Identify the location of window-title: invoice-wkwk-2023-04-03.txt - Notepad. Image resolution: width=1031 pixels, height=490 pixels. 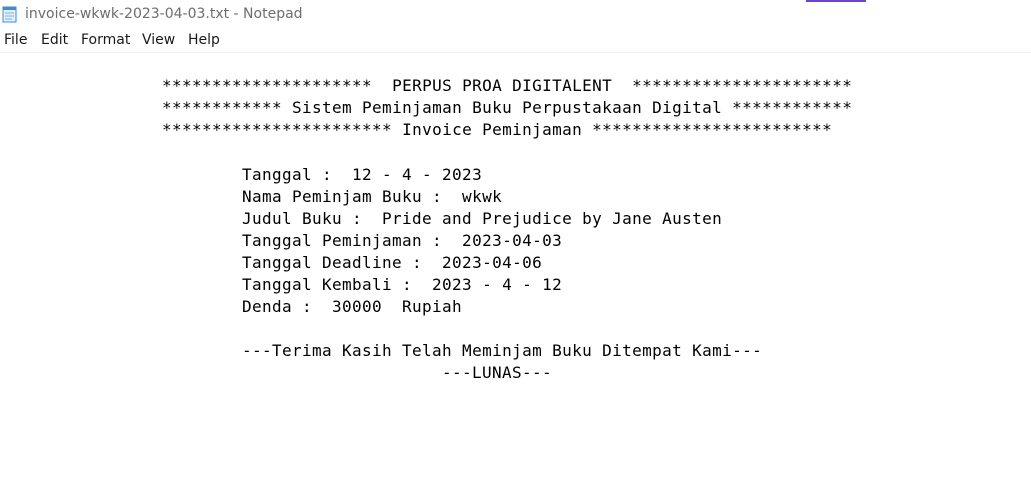
(164, 14).